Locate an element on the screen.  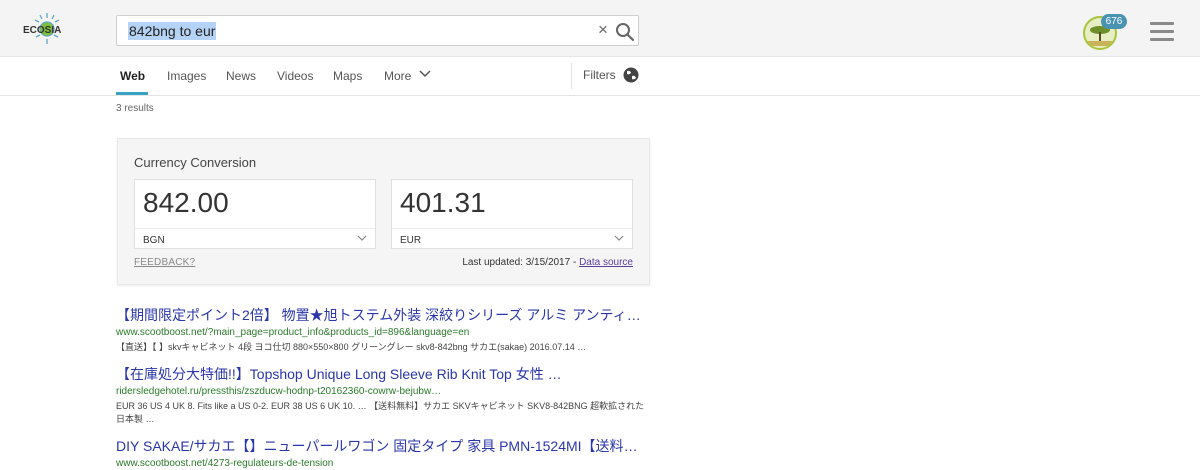
tab-maps: Maps is located at coordinates (347, 76).